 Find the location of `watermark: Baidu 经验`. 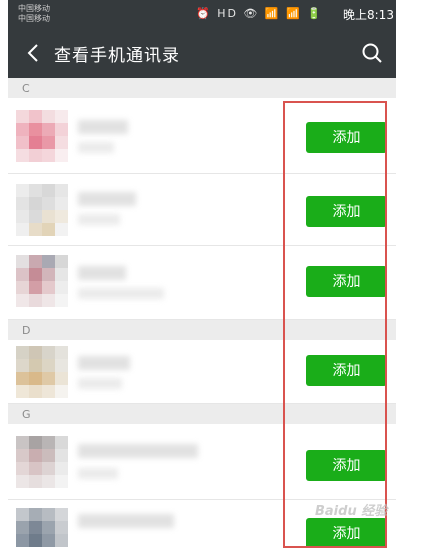

watermark: Baidu 经验 is located at coordinates (351, 511).